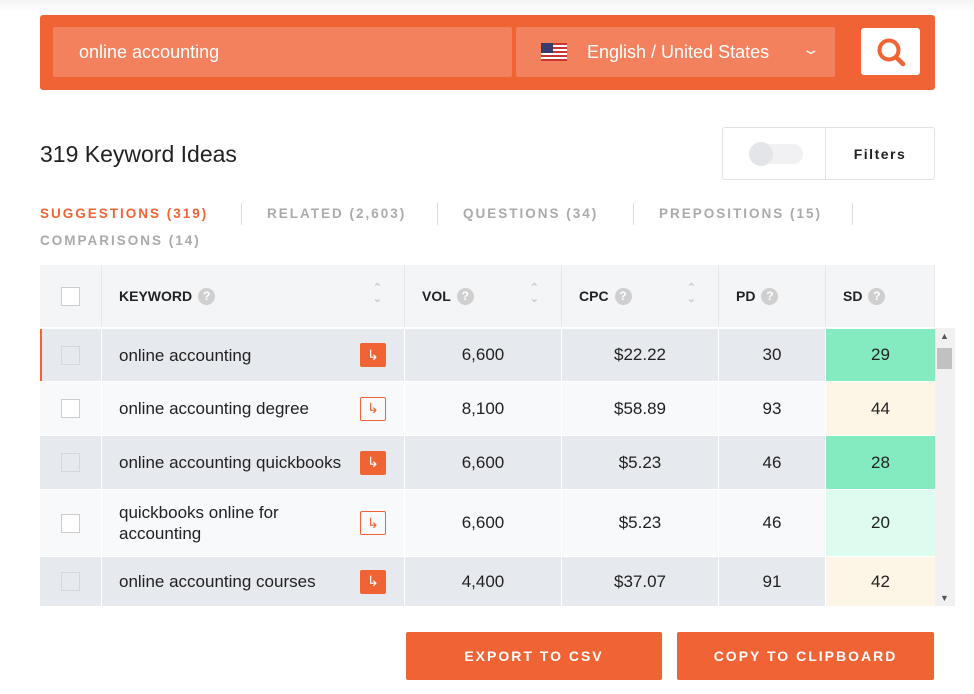 This screenshot has height=694, width=974. Describe the element at coordinates (640, 581) in the screenshot. I see `cpc-cell: $37.07` at that location.